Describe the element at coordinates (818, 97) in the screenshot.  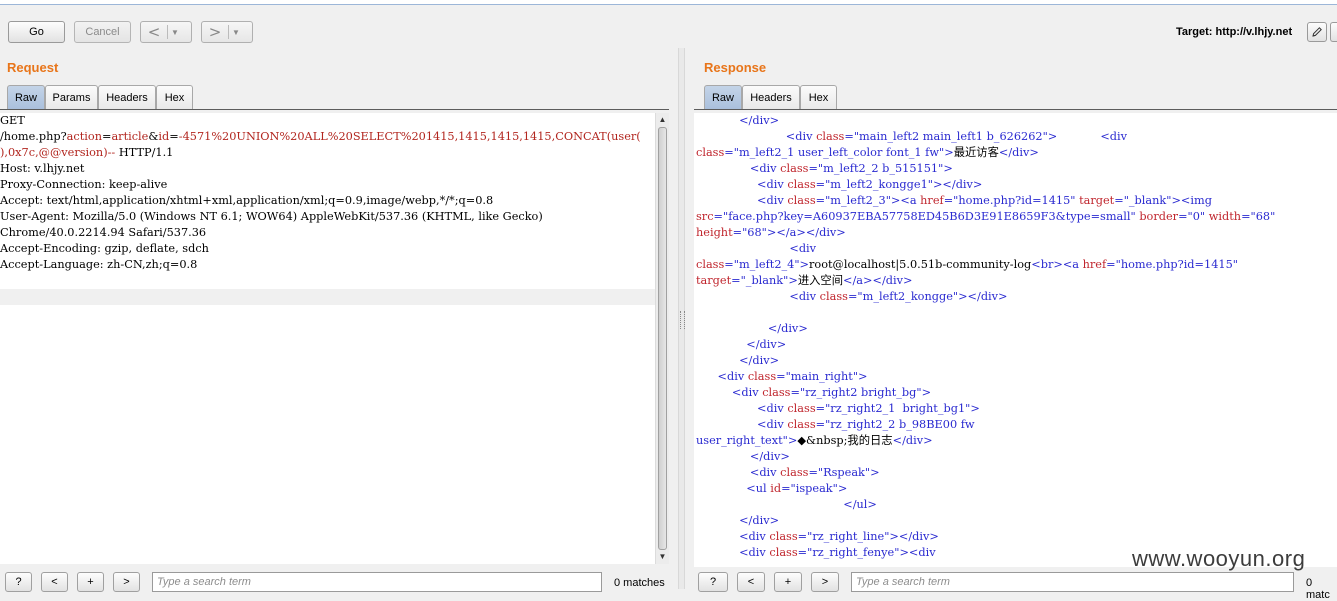
I see `tab-response-hex: Hex` at that location.